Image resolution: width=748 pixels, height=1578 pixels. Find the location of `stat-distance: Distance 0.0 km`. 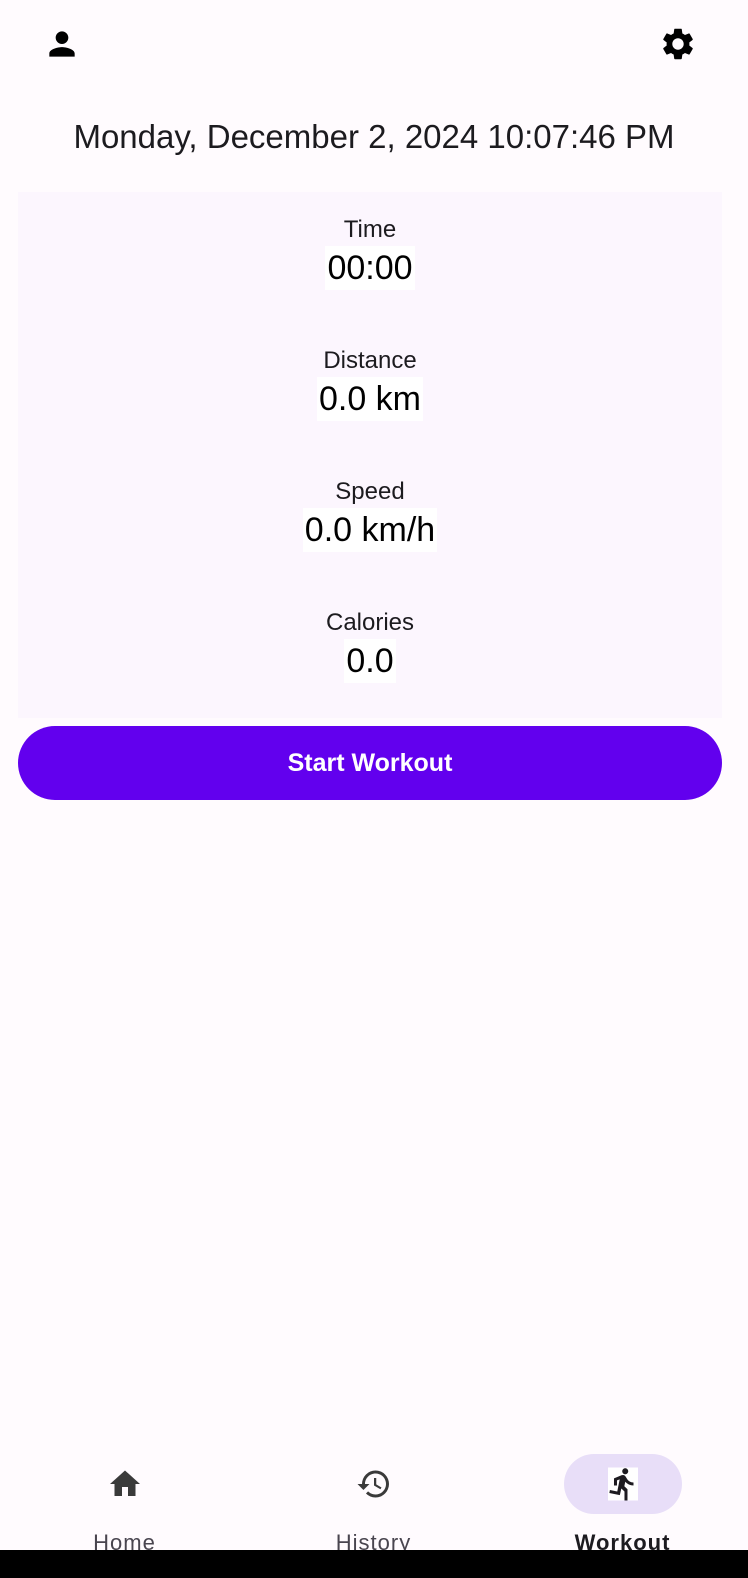

stat-distance: Distance 0.0 km is located at coordinates (370, 383).